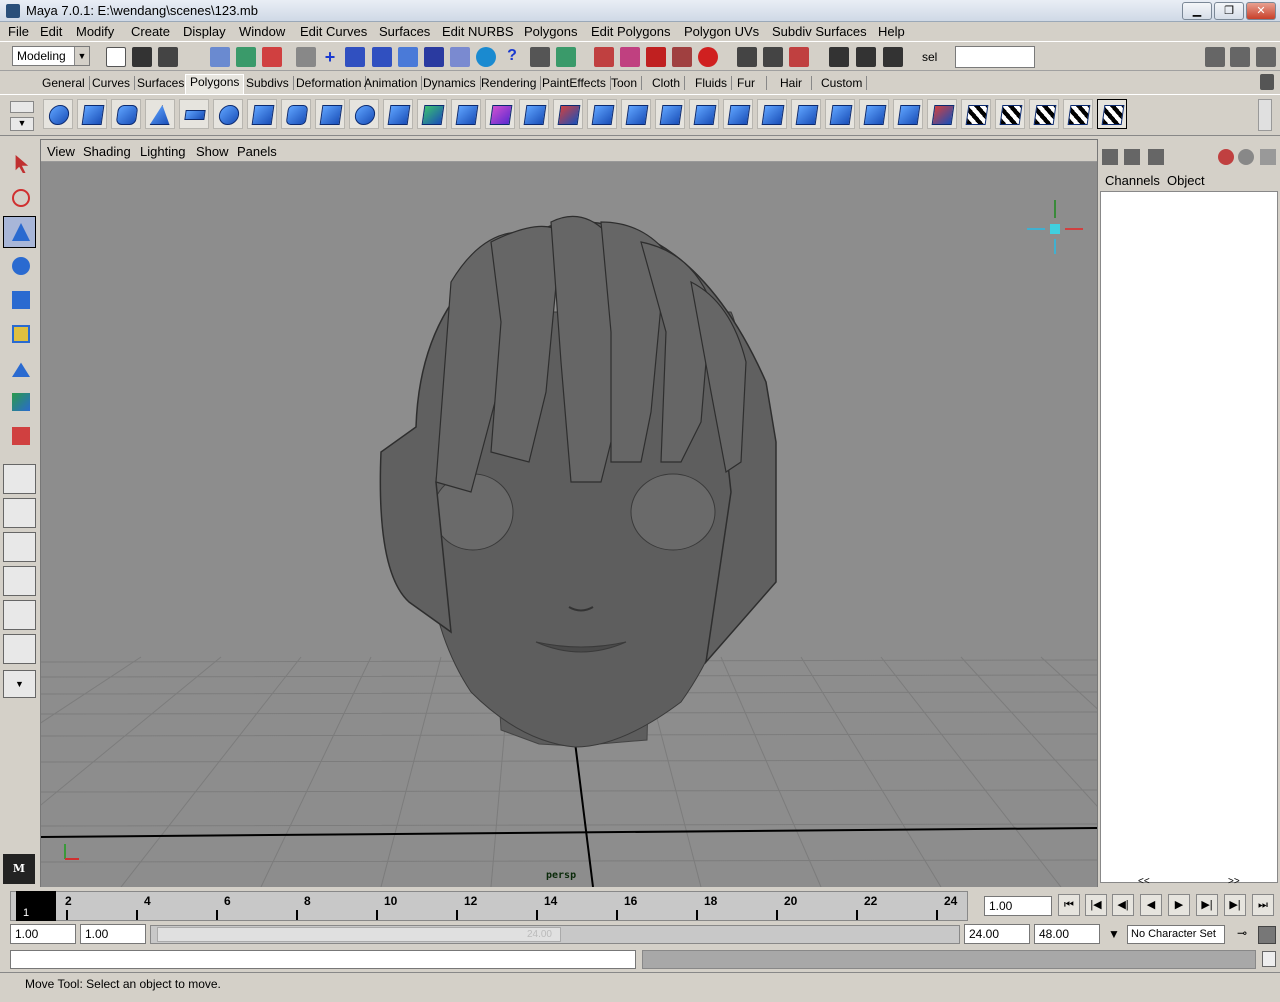  Describe the element at coordinates (840, 114) in the screenshot. I see `append-polygon-icon` at that location.